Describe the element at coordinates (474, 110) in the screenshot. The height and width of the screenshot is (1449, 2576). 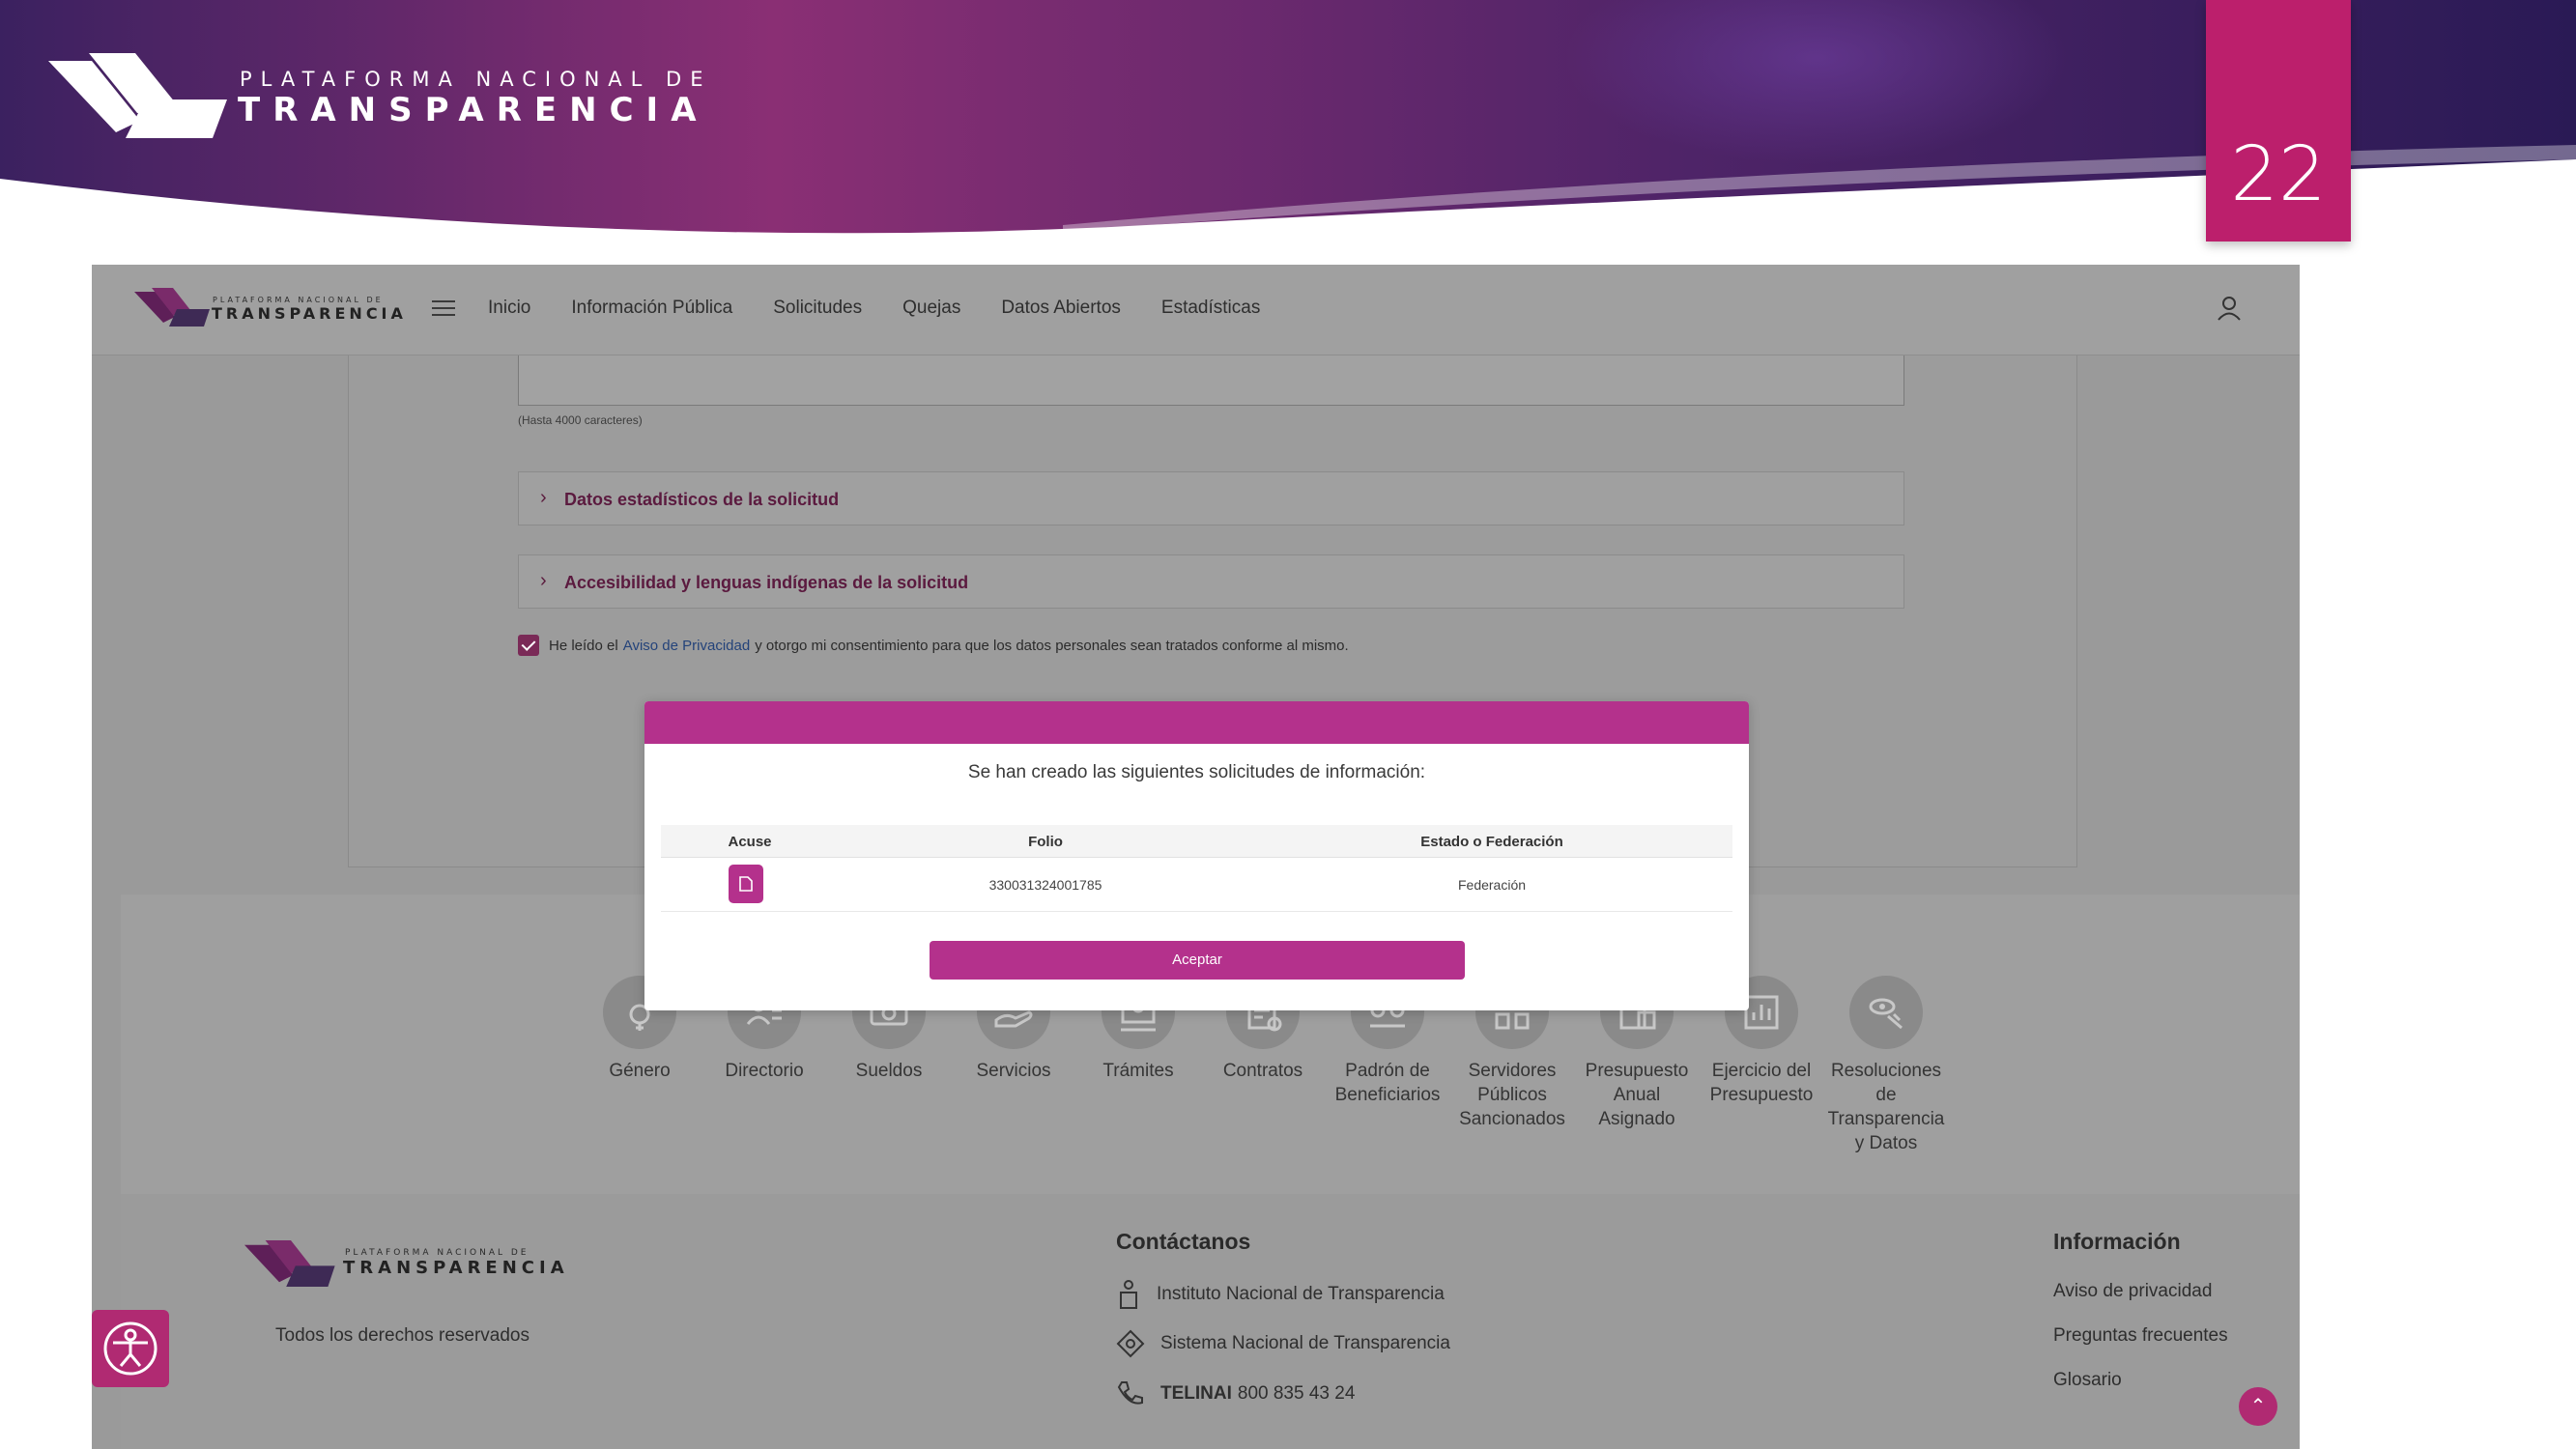
I see `banner-brand-main: TRANSPARENCIA` at that location.